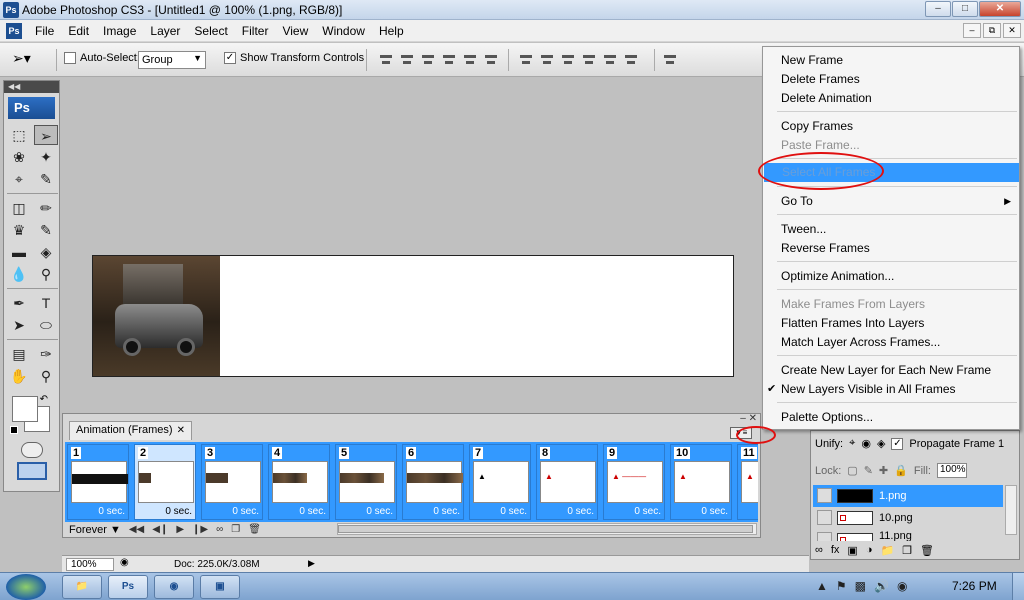 This screenshot has height=600, width=1024. What do you see at coordinates (299, 482) in the screenshot?
I see `animation-frame: 4 0 sec.` at bounding box center [299, 482].